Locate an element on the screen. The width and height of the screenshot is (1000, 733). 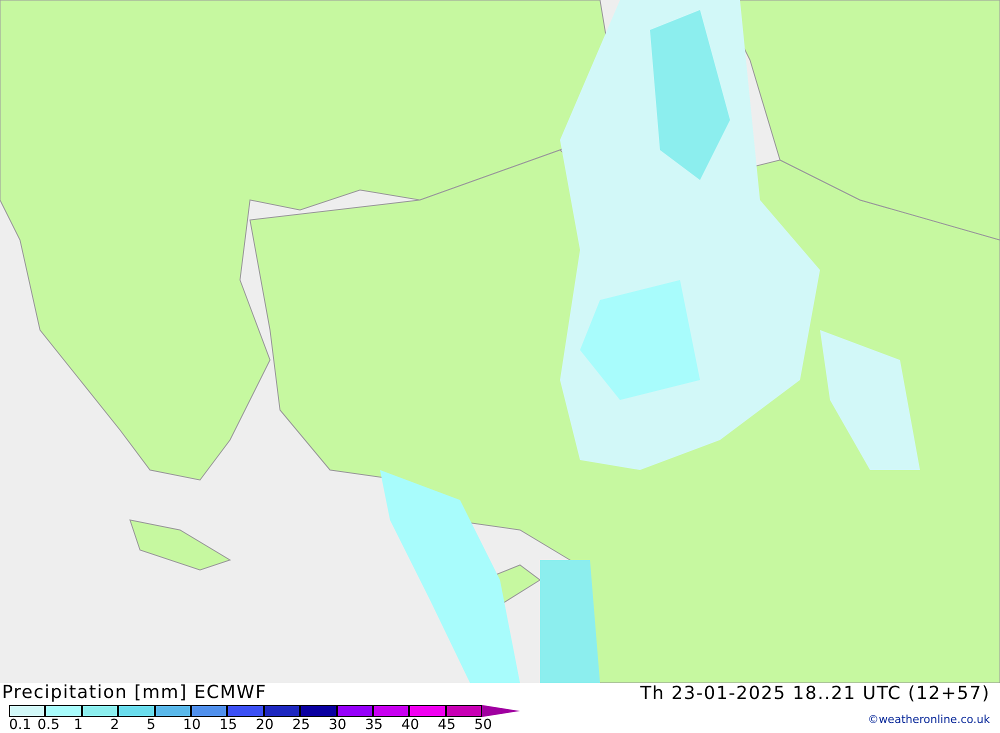
legend-label: 35 is located at coordinates (374, 725).